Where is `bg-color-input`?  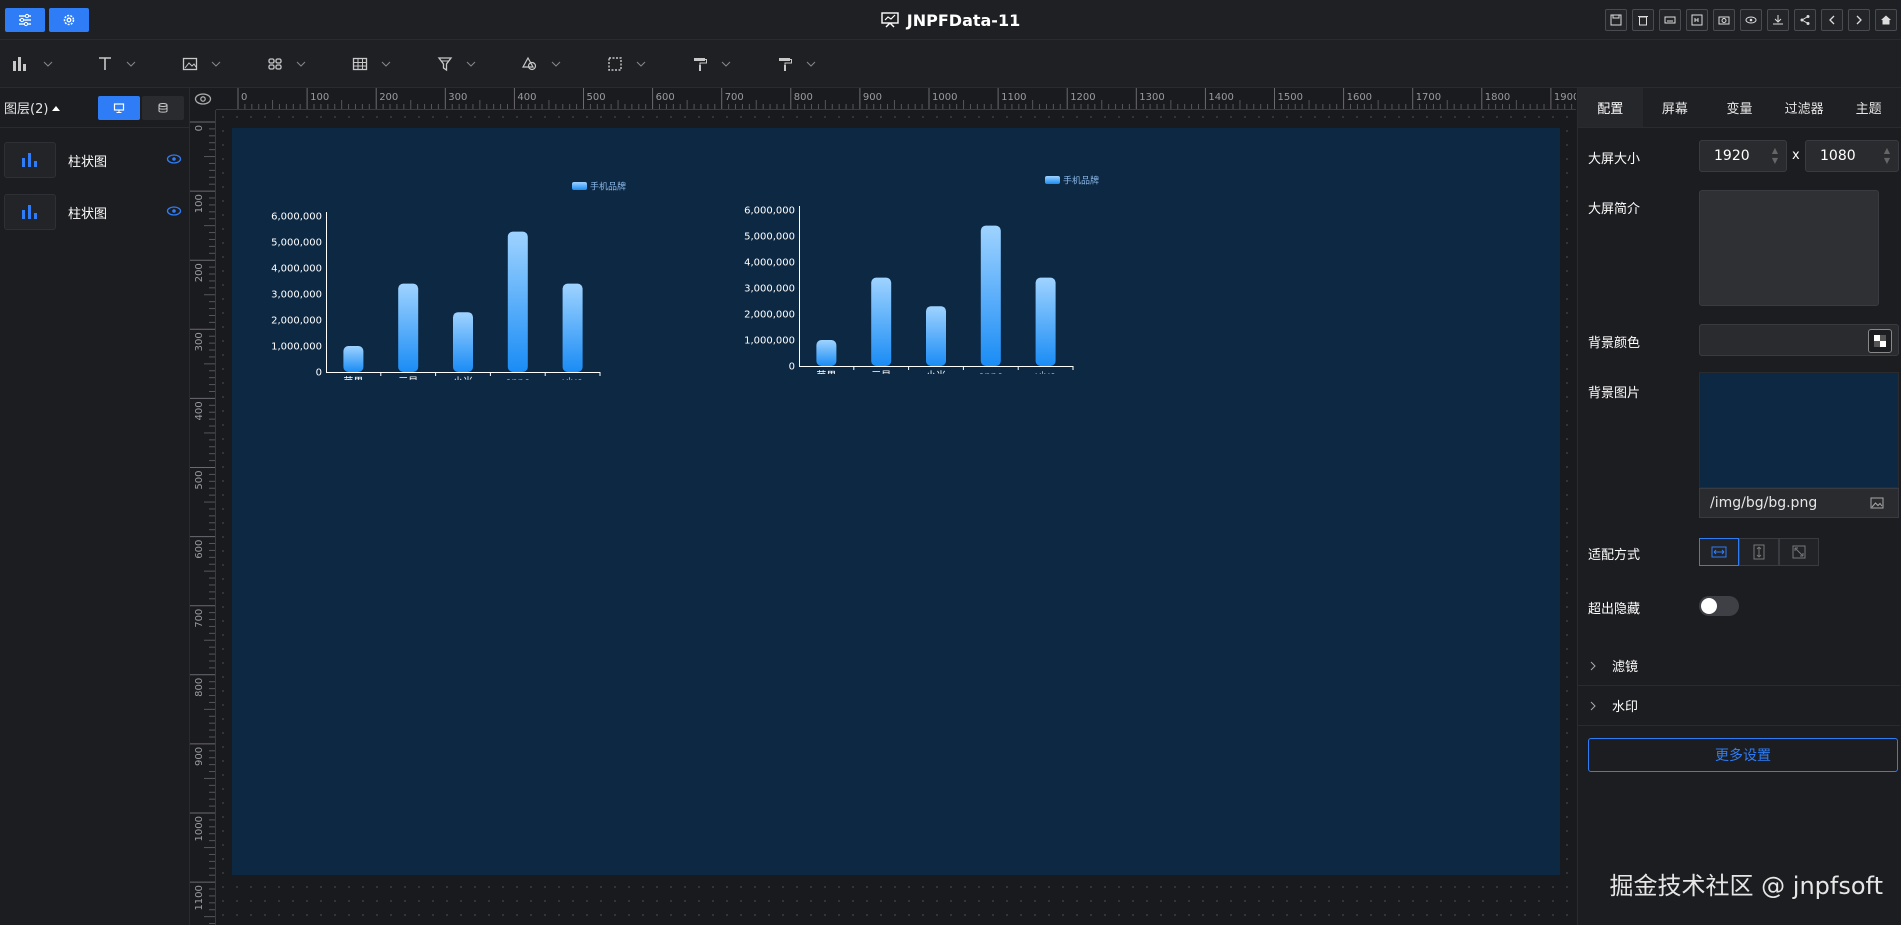
bg-color-input is located at coordinates (1799, 340).